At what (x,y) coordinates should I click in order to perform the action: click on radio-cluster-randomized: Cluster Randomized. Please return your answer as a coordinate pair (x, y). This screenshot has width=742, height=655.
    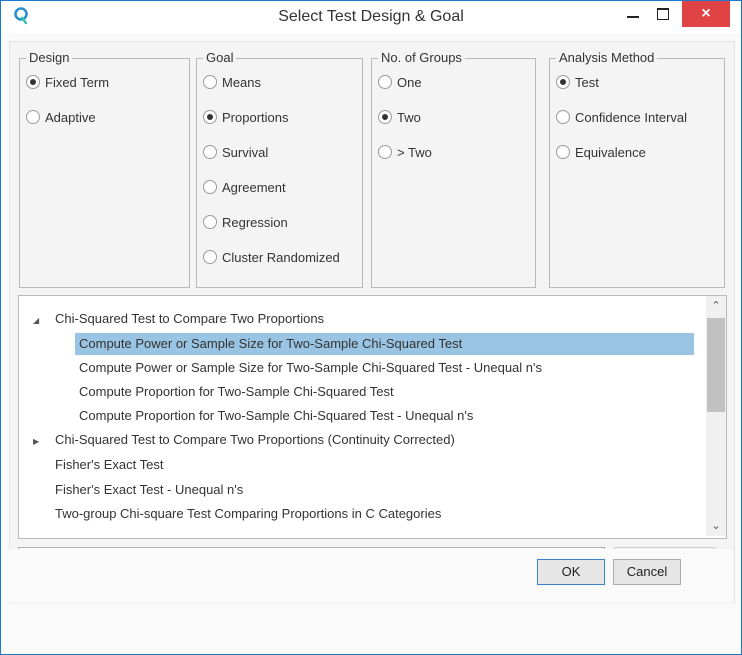
    Looking at the image, I should click on (271, 257).